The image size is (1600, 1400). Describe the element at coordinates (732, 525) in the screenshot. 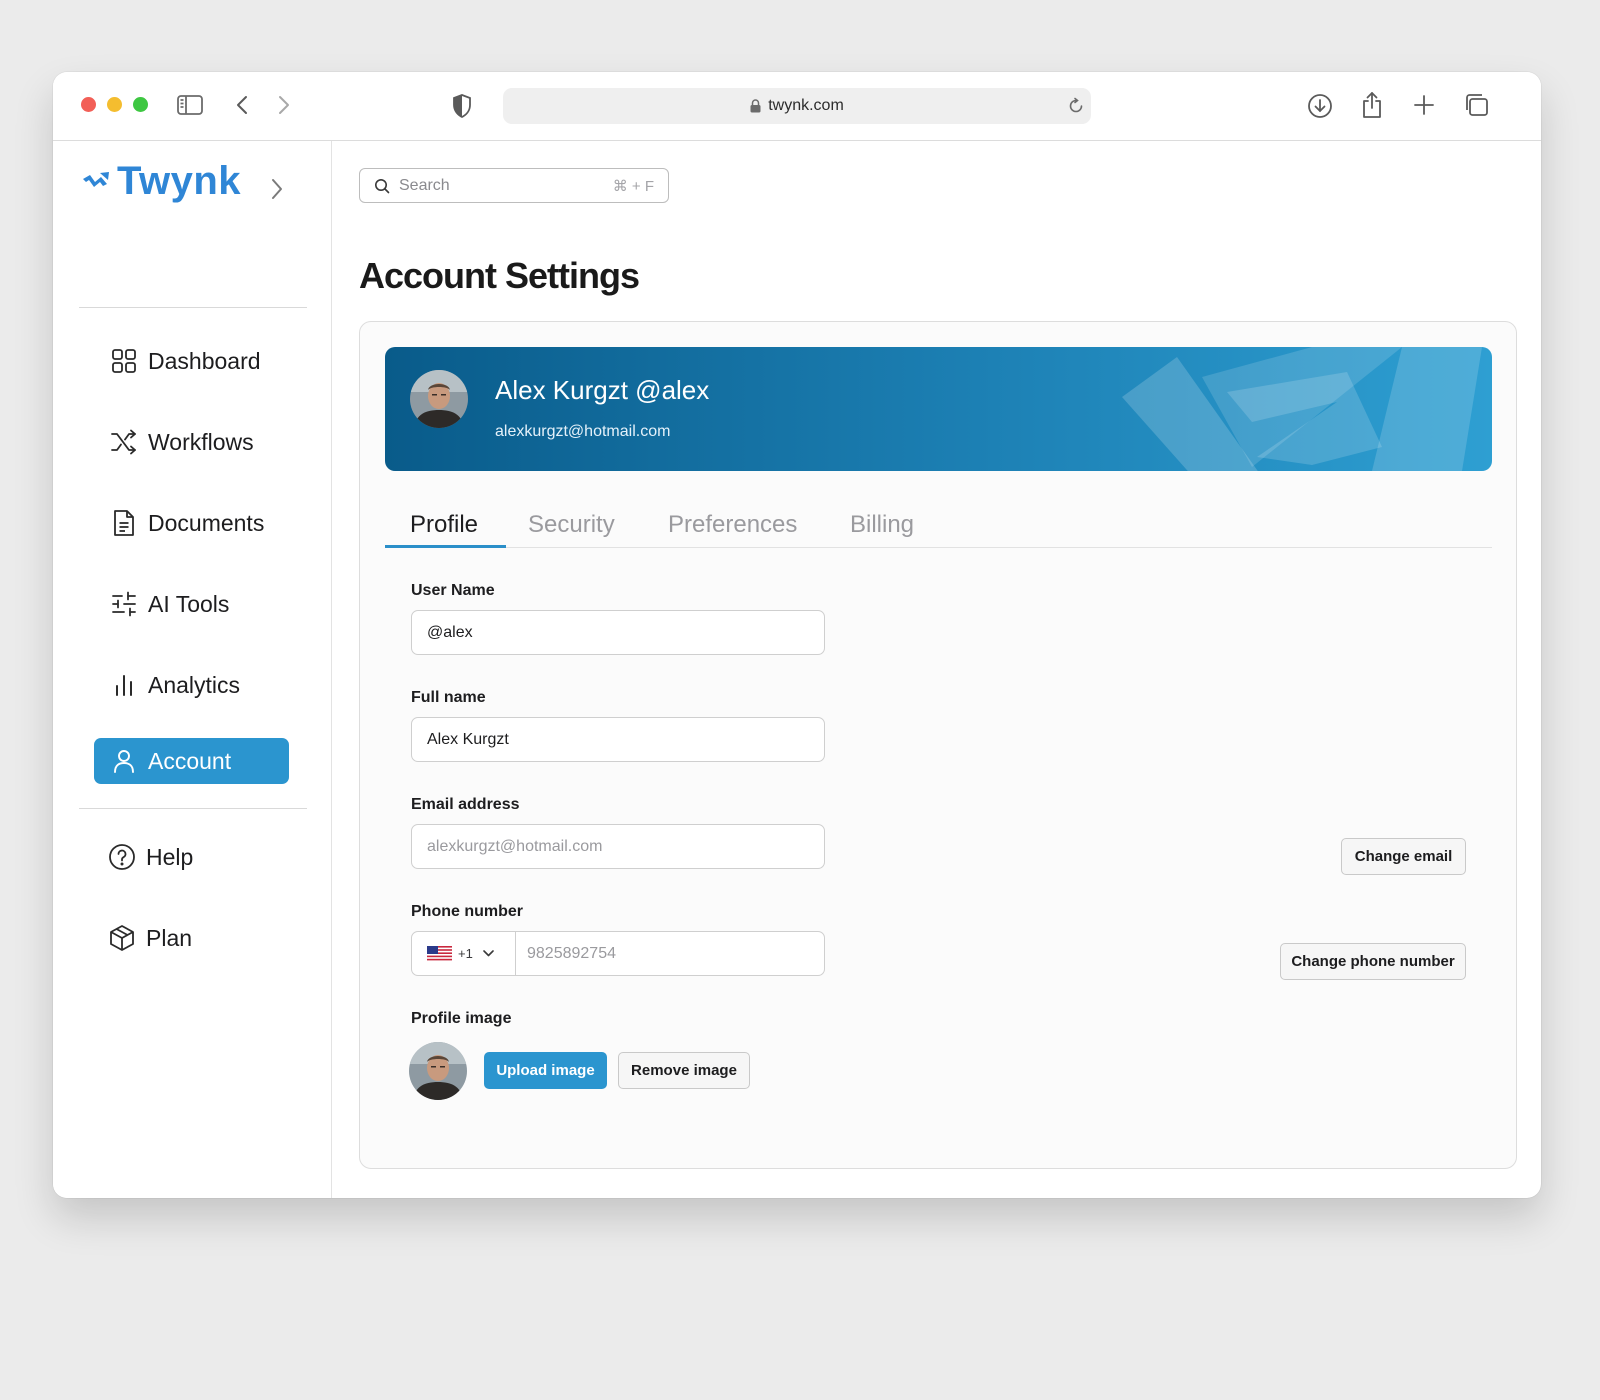

I see `tab-preferences: Preferences` at that location.